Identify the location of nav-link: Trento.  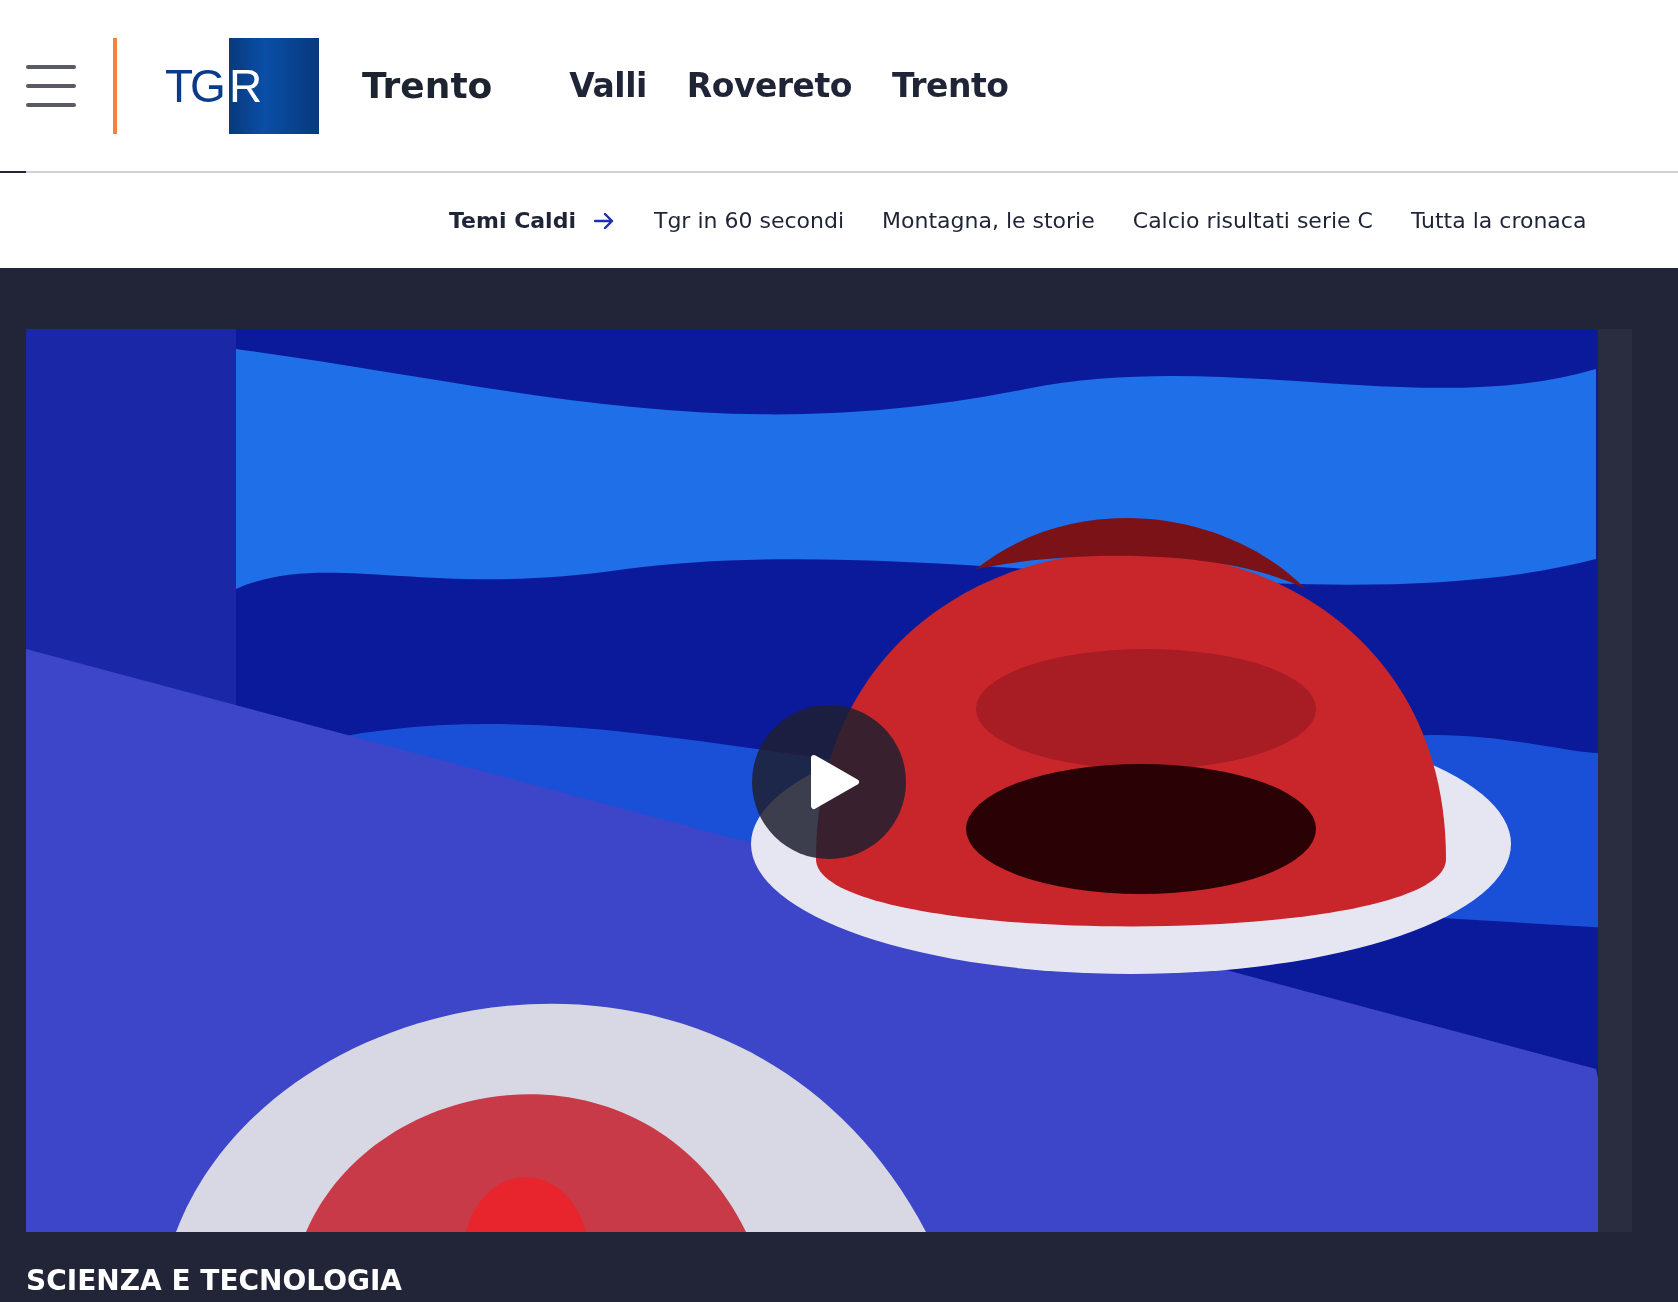
(950, 85).